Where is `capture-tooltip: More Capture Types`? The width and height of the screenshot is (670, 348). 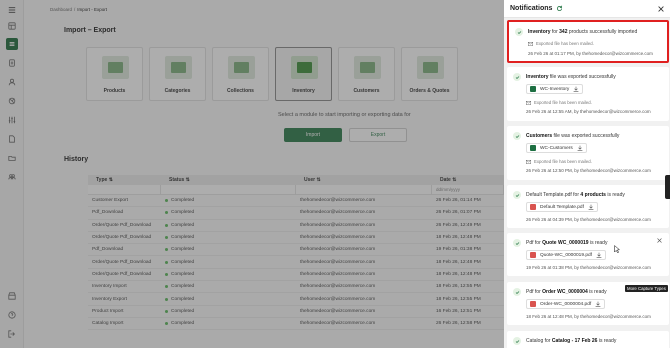
capture-tooltip: More Capture Types is located at coordinates (646, 288).